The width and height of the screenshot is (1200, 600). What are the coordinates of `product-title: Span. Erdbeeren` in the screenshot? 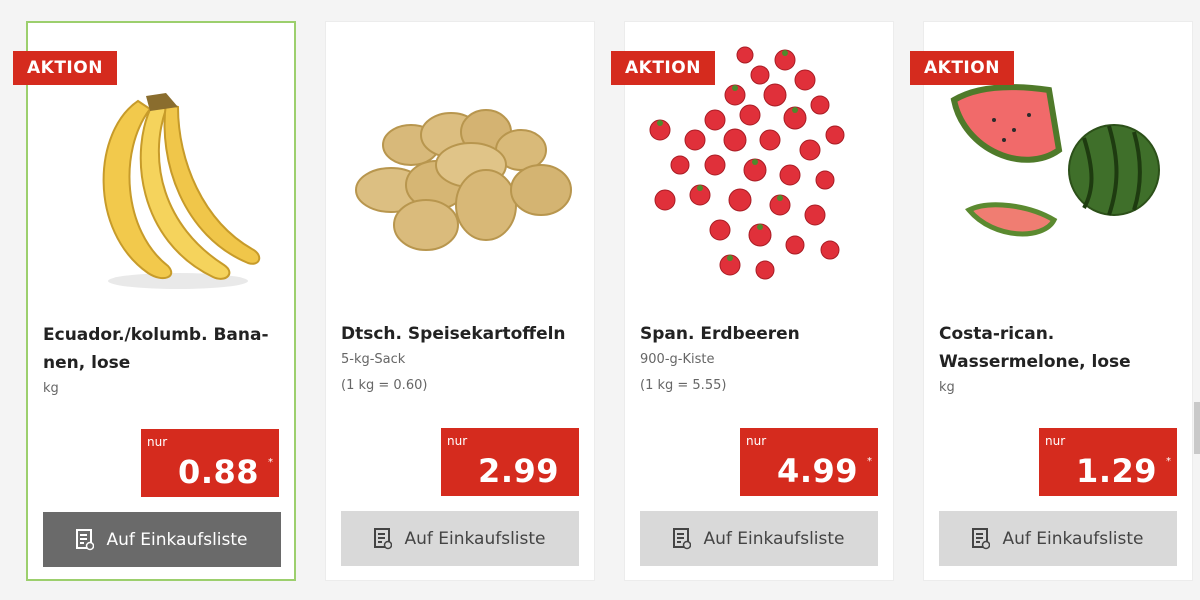 It's located at (762, 334).